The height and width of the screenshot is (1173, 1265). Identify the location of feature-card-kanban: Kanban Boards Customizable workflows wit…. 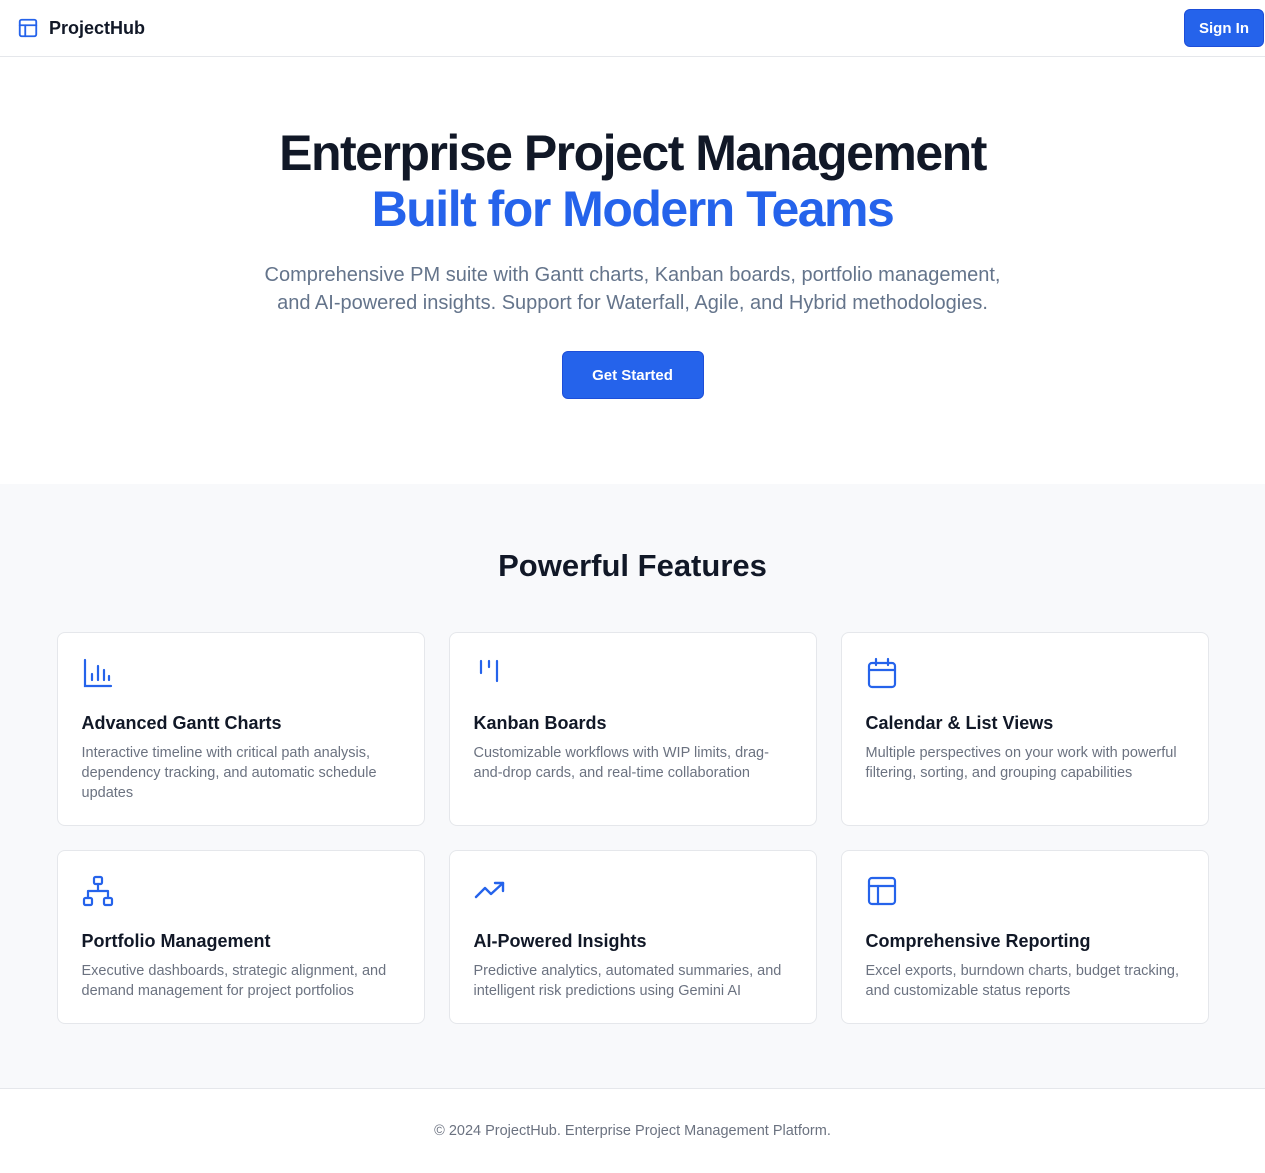
(632, 729).